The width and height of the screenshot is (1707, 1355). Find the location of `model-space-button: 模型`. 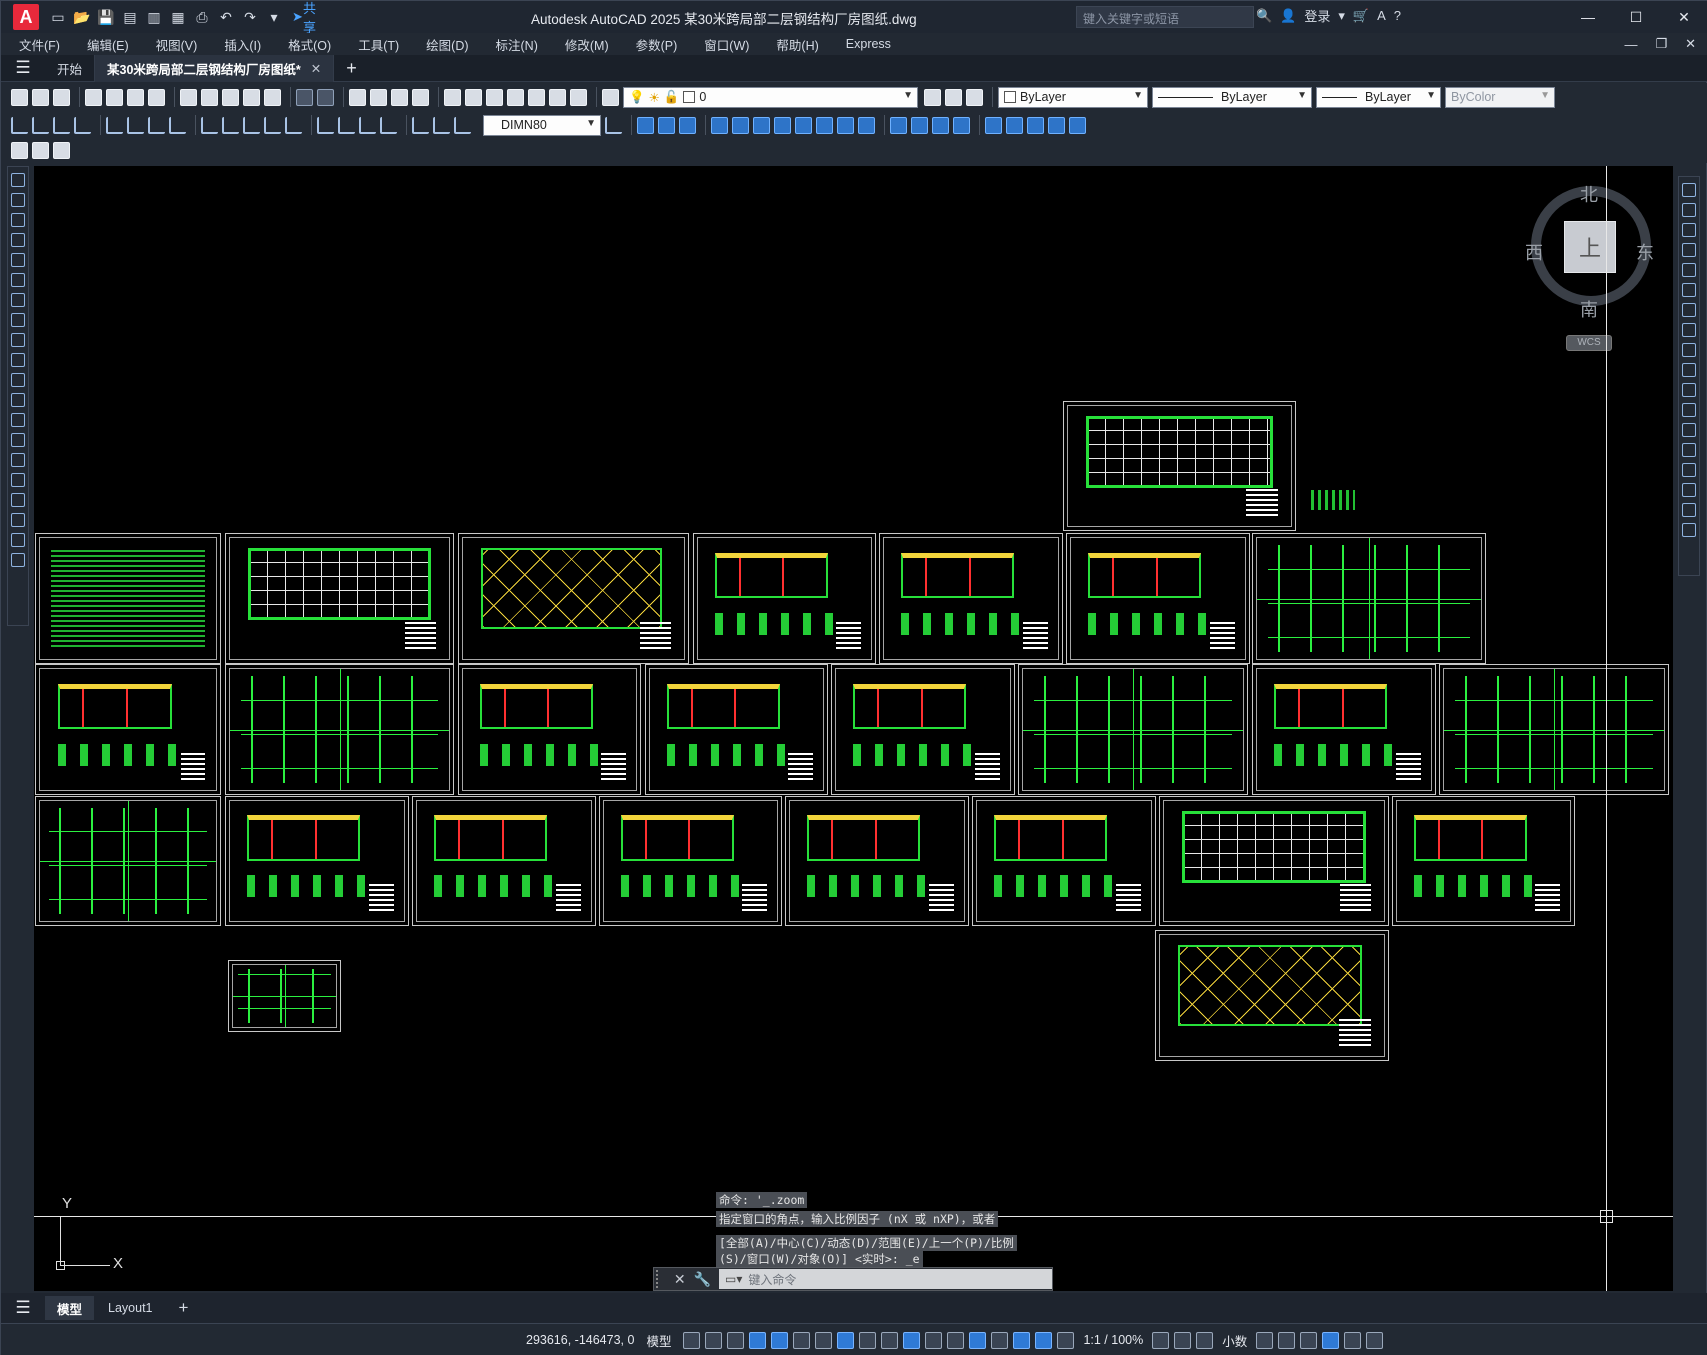

model-space-button: 模型 is located at coordinates (658, 1340).